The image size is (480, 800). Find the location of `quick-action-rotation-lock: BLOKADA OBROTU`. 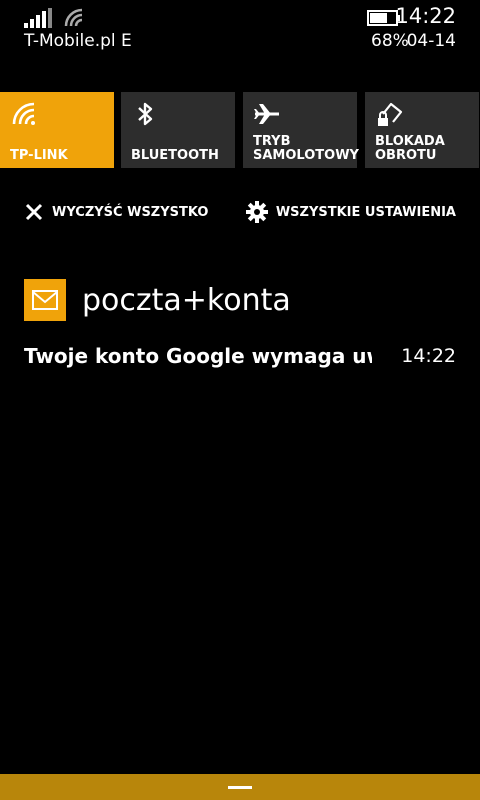

quick-action-rotation-lock: BLOKADA OBROTU is located at coordinates (422, 130).